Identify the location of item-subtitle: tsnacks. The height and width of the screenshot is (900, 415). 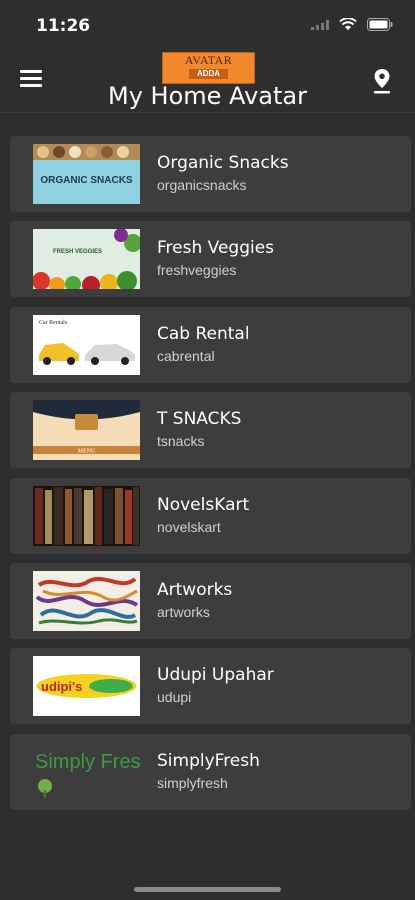
(181, 441).